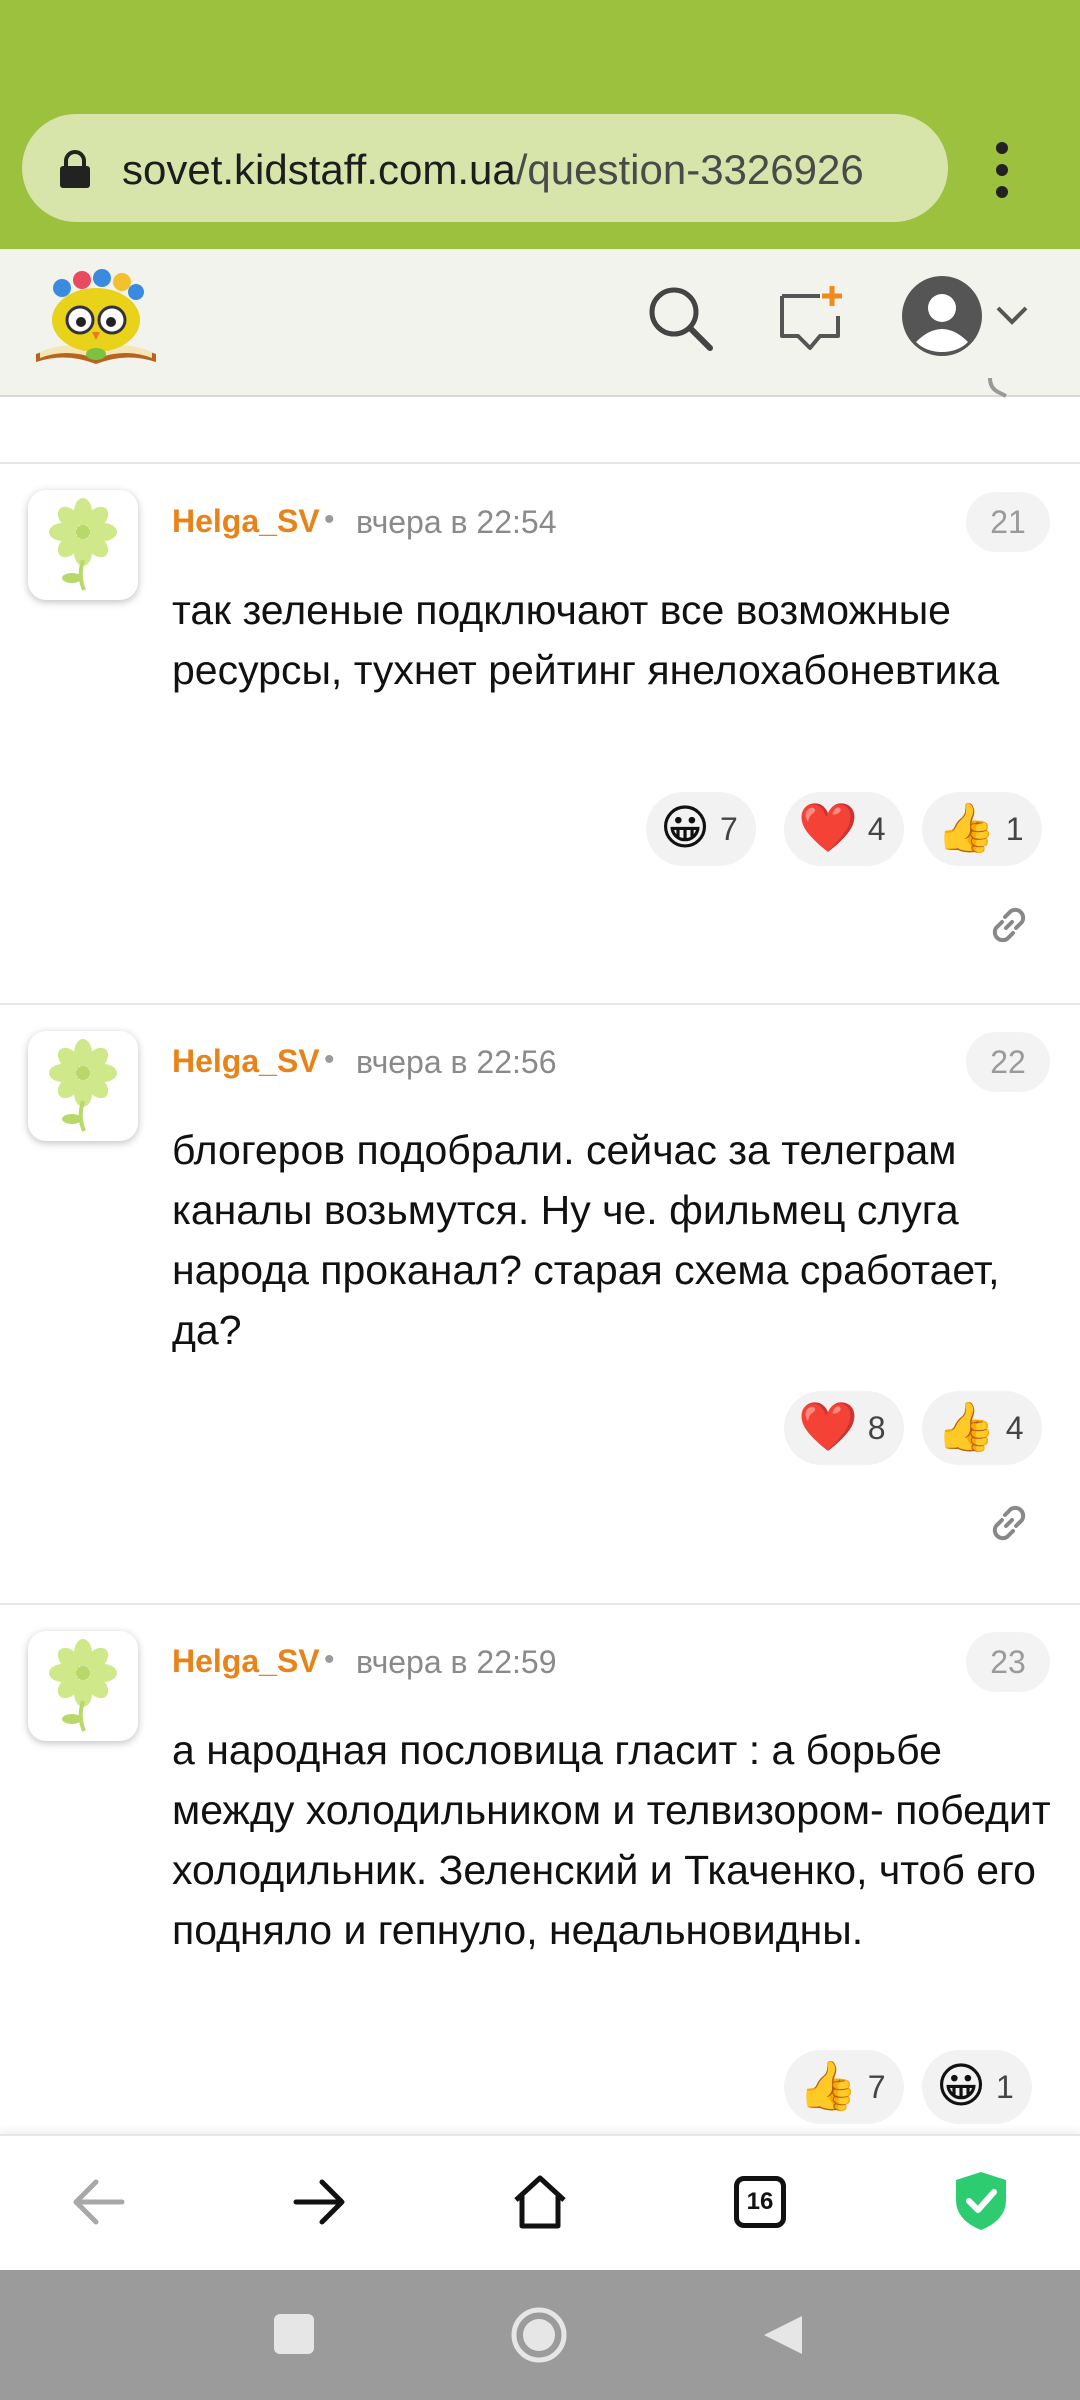  Describe the element at coordinates (981, 2201) in the screenshot. I see `shield-check-icon` at that location.